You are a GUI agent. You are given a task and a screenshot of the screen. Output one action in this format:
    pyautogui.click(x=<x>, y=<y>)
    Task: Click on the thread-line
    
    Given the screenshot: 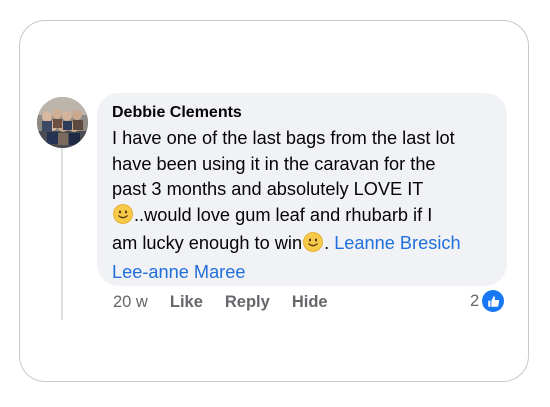 What is the action you would take?
    pyautogui.click(x=62, y=234)
    